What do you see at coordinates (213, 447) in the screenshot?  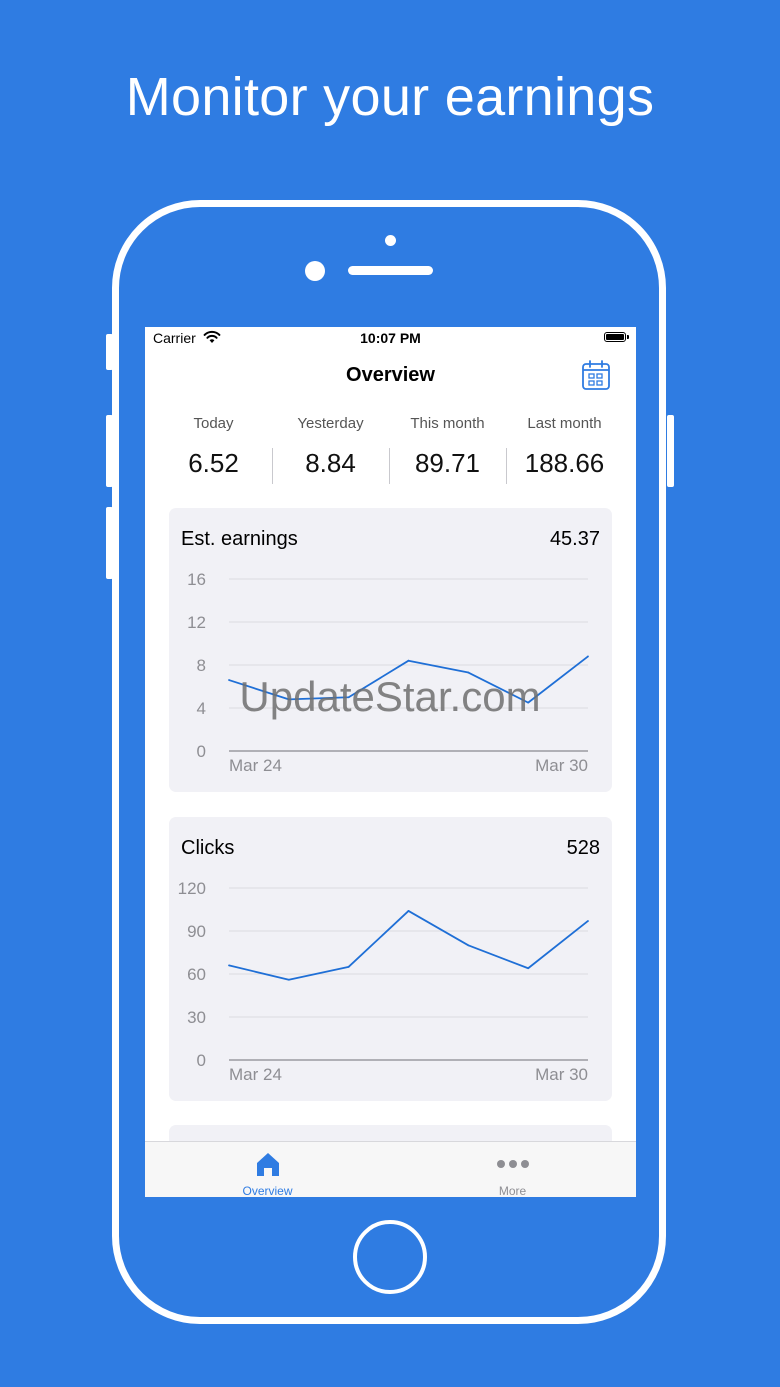 I see `stat-today: Today 6.52` at bounding box center [213, 447].